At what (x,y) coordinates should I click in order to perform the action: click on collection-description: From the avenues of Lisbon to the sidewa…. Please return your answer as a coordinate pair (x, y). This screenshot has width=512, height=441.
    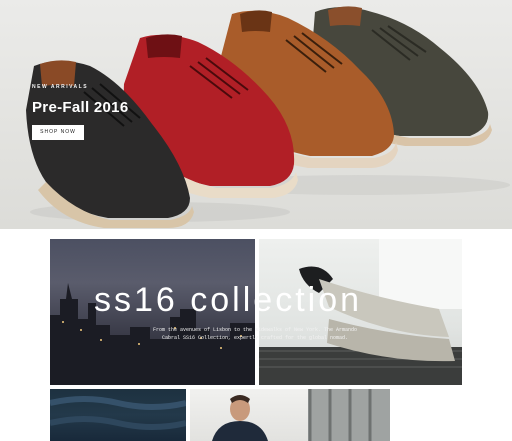
    Looking at the image, I should click on (255, 334).